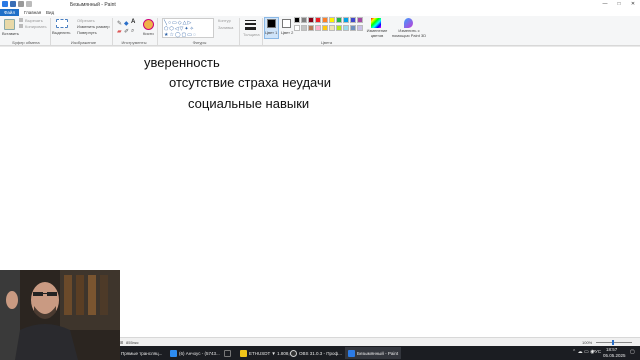 The width and height of the screenshot is (640, 360). I want to click on tradingview-icon, so click(227, 353).